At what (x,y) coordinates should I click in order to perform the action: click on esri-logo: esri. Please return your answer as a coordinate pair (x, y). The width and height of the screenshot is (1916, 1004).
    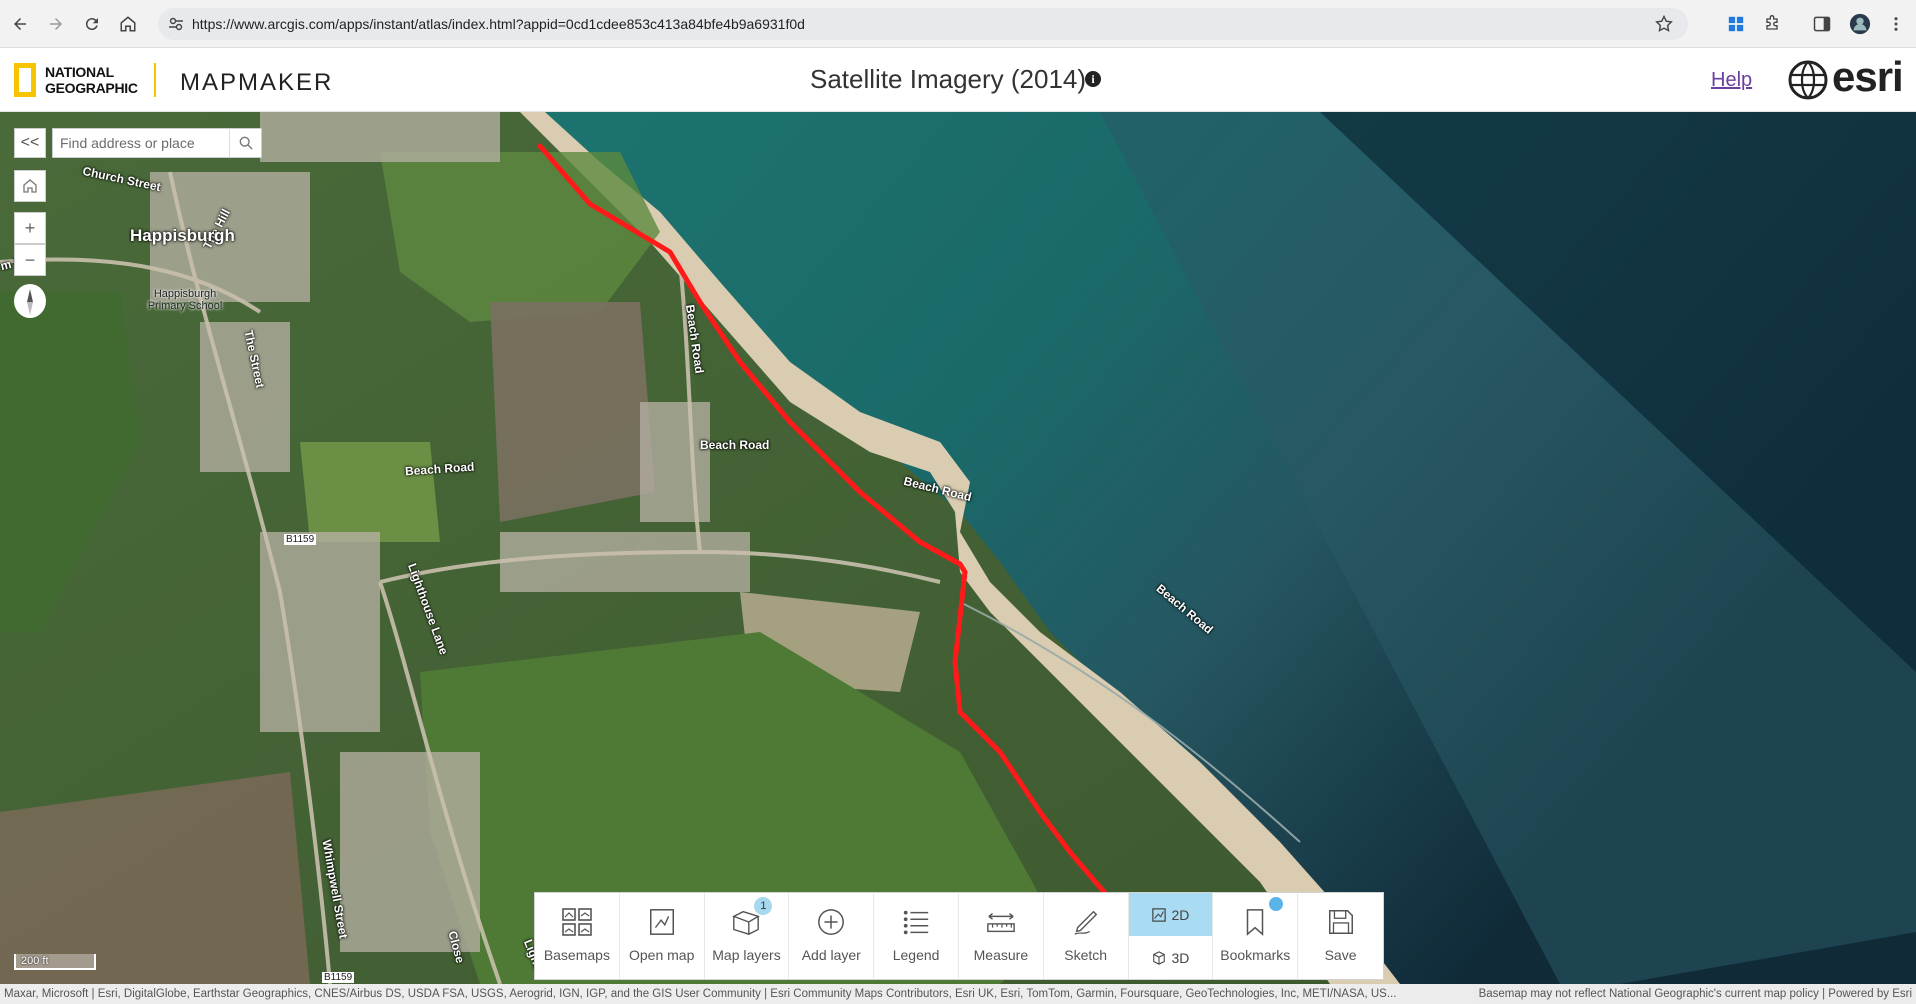
    Looking at the image, I should click on (1868, 76).